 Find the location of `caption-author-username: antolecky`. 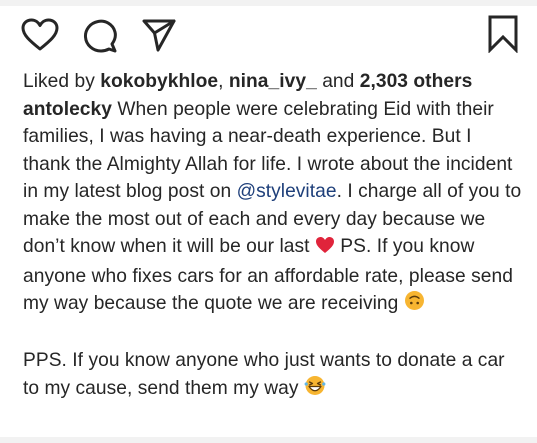

caption-author-username: antolecky is located at coordinates (67, 109).